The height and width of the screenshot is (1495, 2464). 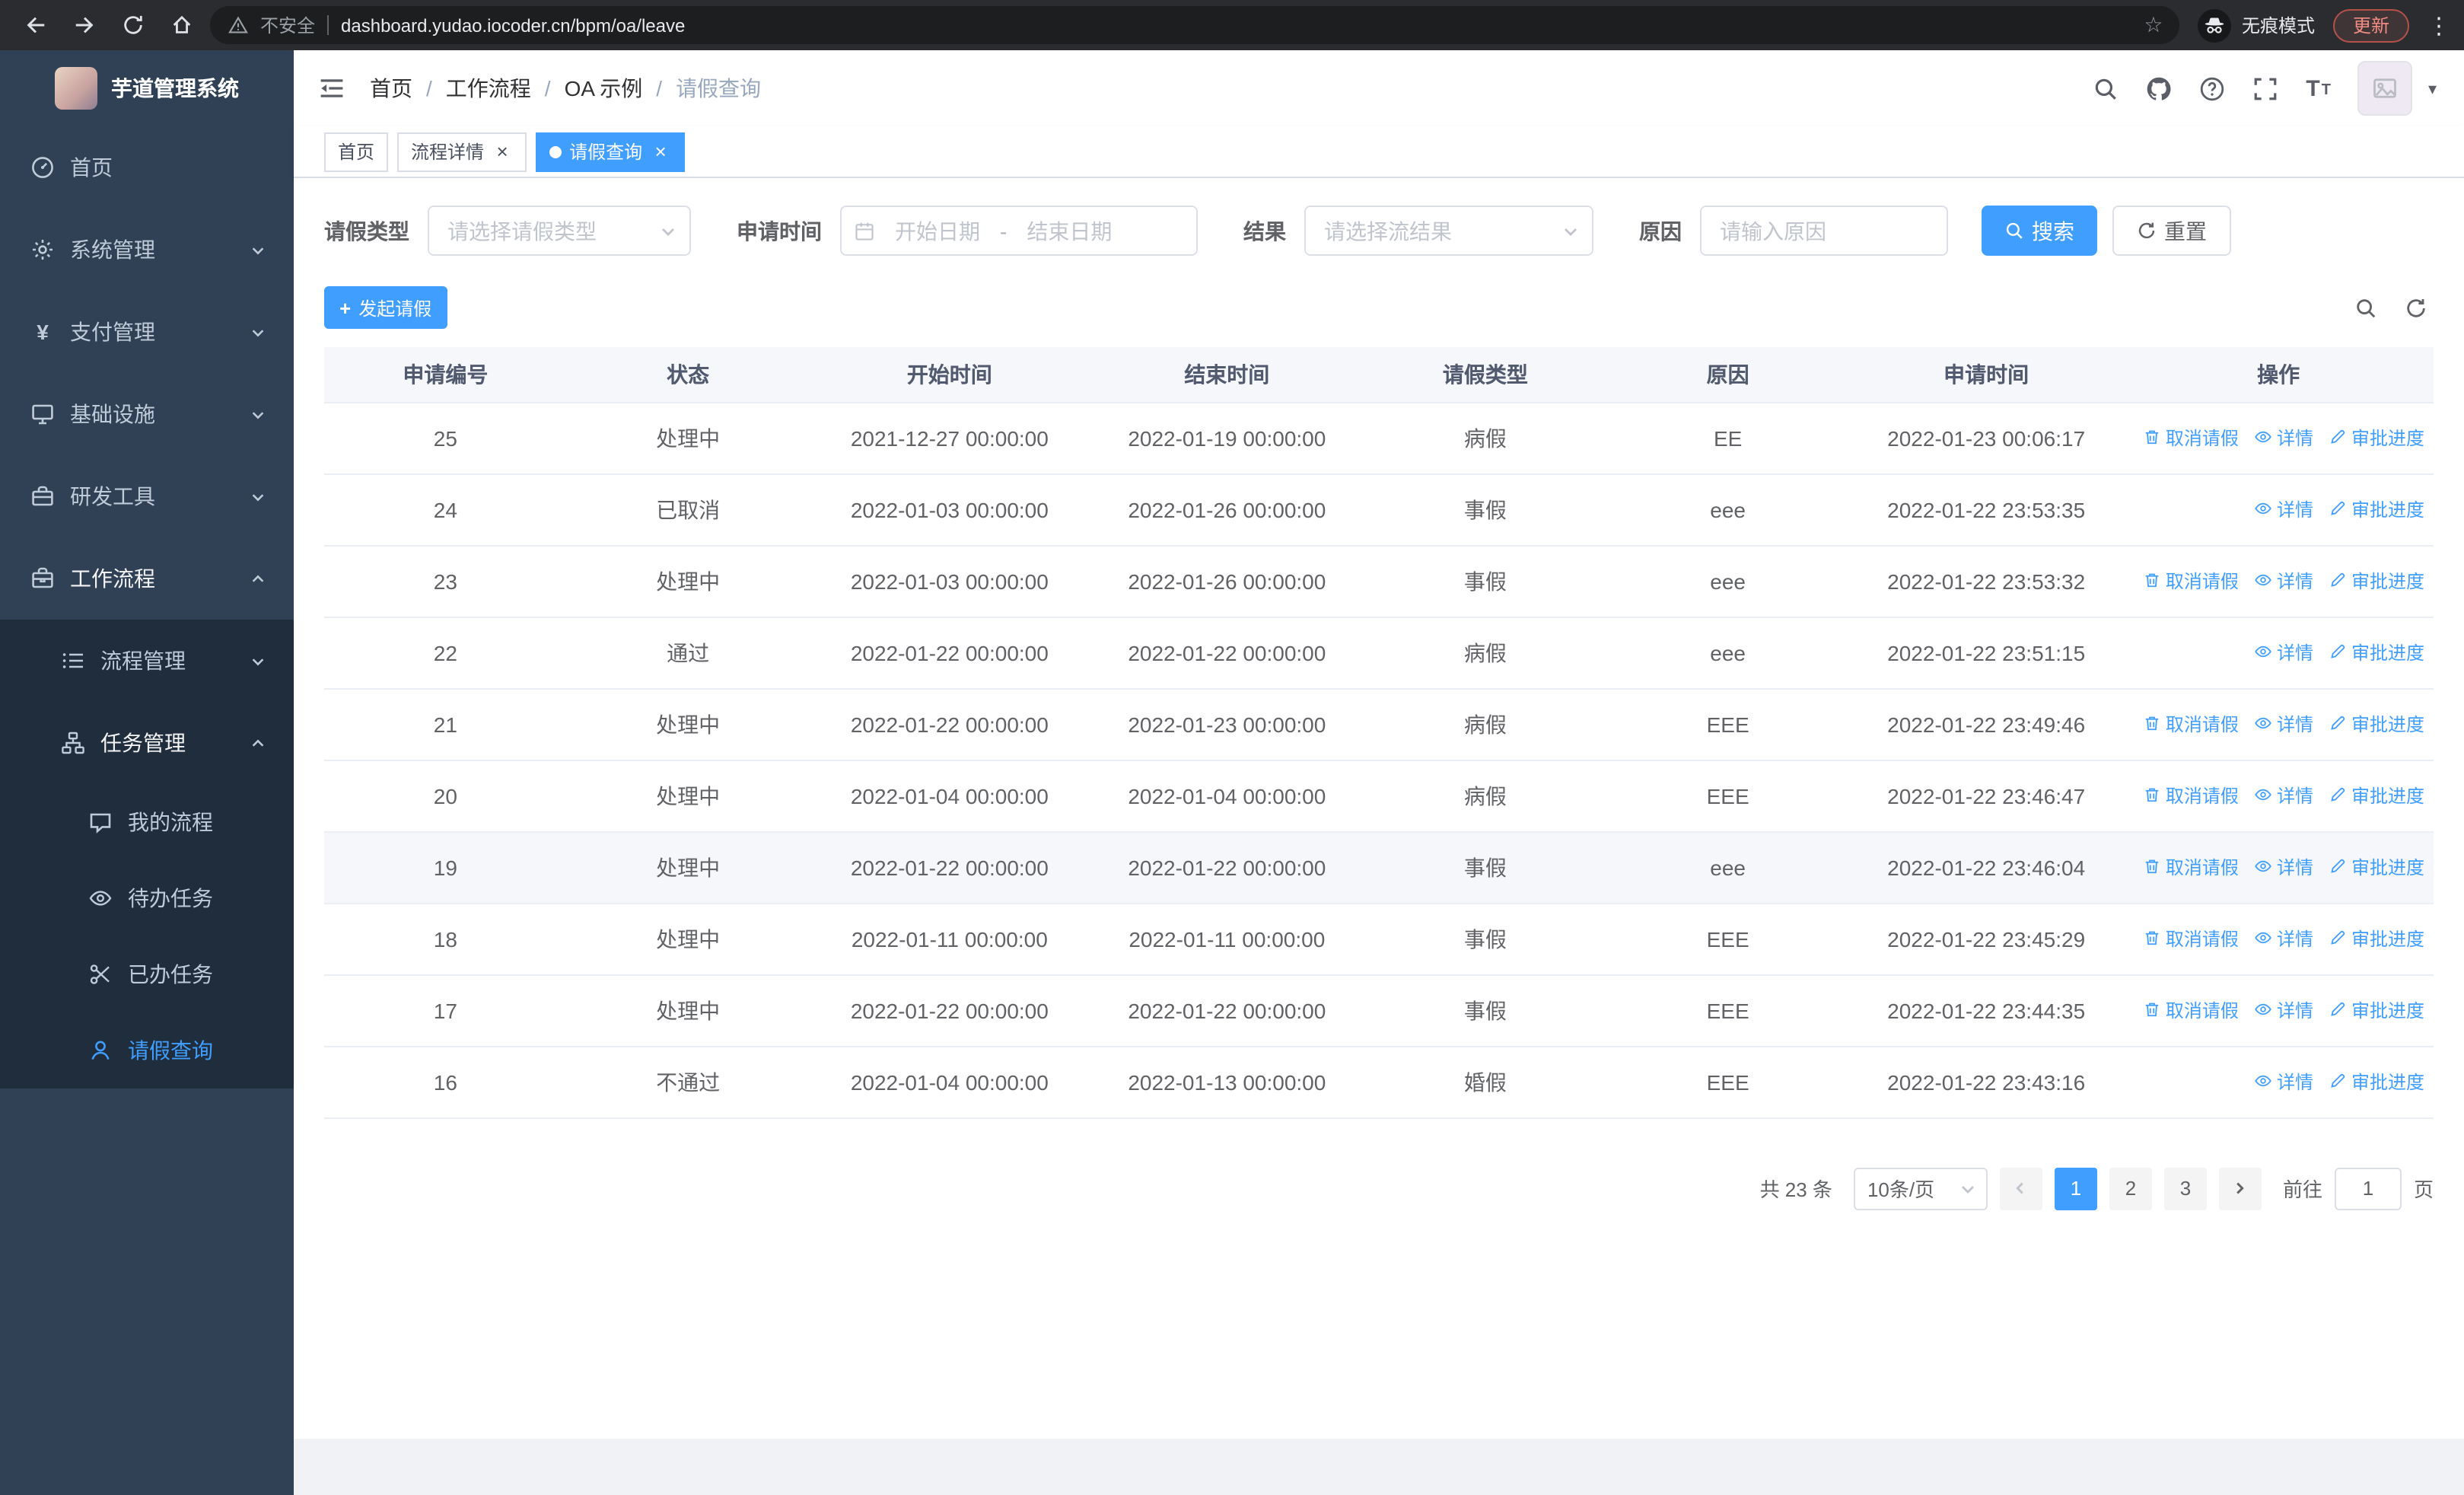 What do you see at coordinates (1986, 438) in the screenshot?
I see `cell-applied: 2022-01-23 00:06:17` at bounding box center [1986, 438].